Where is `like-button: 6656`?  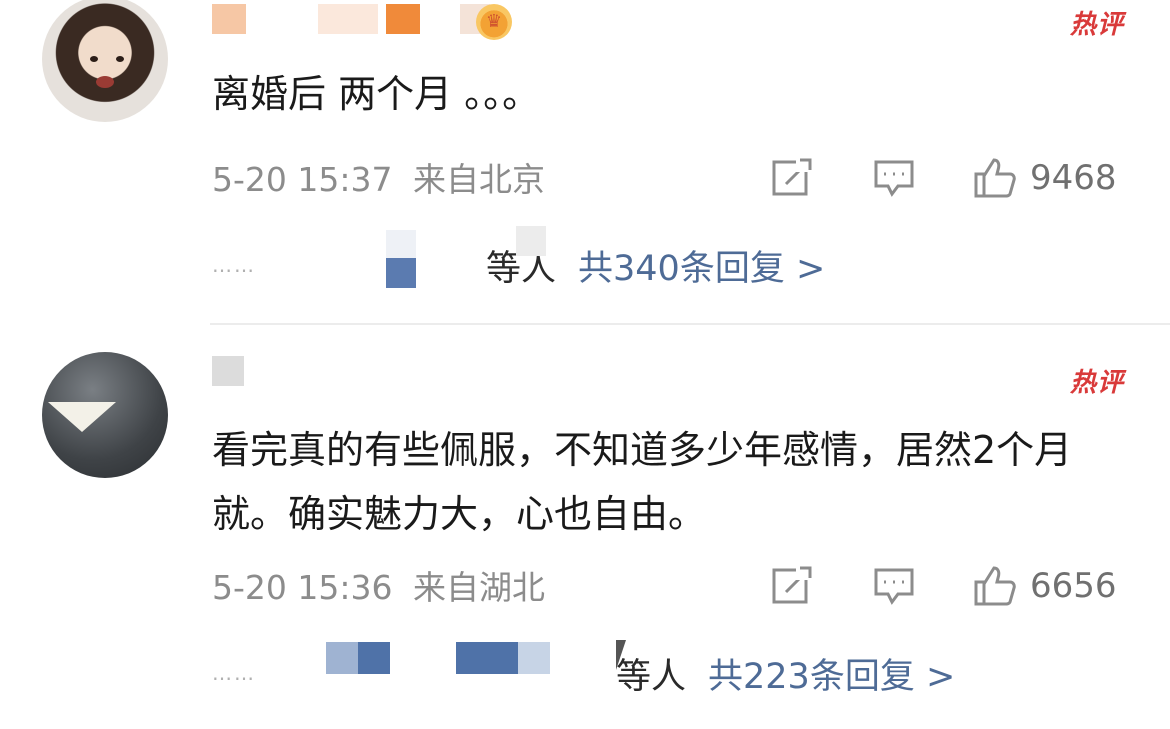 like-button: 6656 is located at coordinates (1044, 586).